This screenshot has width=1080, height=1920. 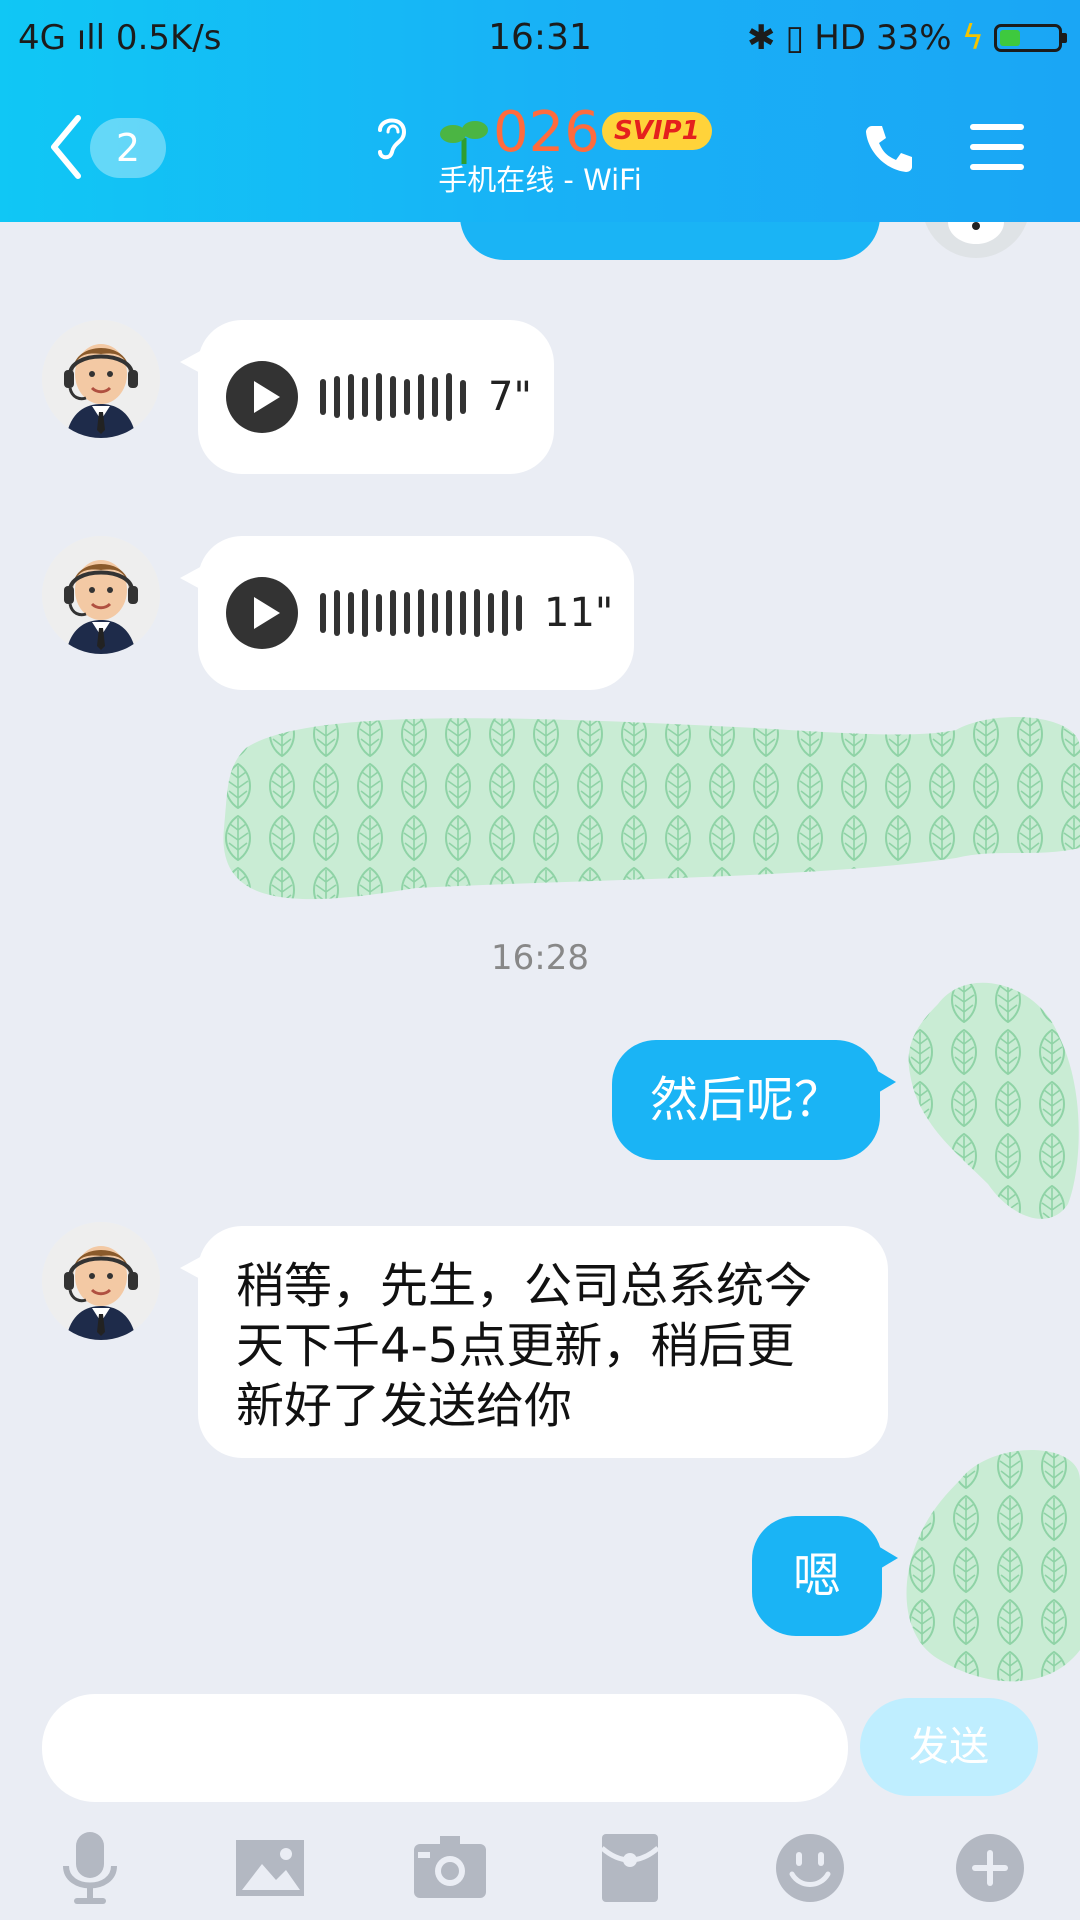 I want to click on message-line: 天下千4-5点更新，稍后更, so click(x=515, y=1346).